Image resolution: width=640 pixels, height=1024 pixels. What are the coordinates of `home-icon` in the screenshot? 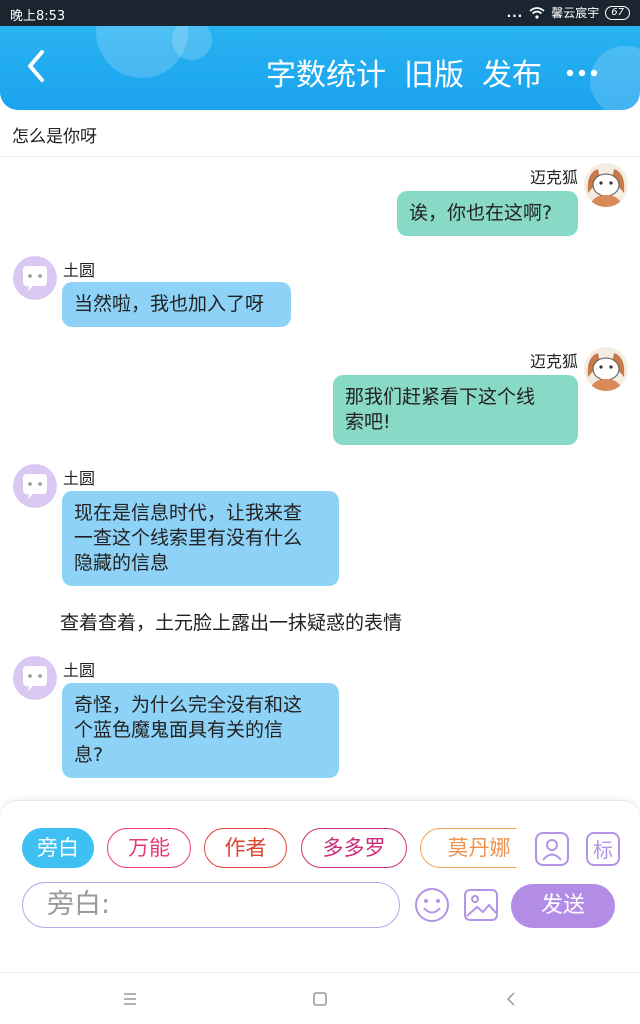 It's located at (320, 999).